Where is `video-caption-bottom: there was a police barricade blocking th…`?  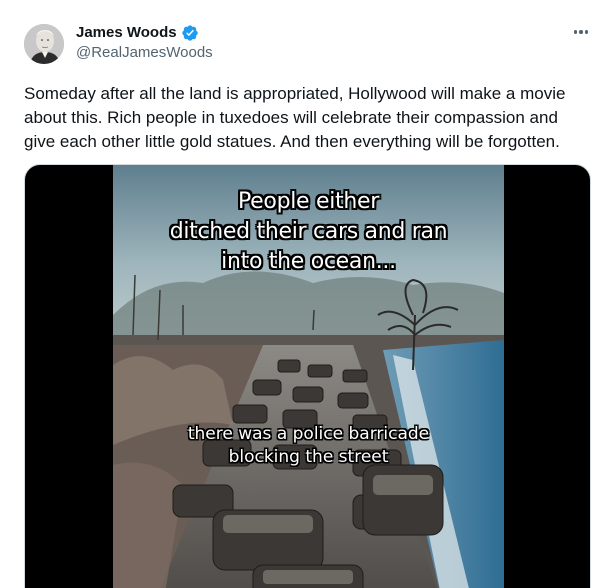 video-caption-bottom: there was a police barricade blocking th… is located at coordinates (308, 445).